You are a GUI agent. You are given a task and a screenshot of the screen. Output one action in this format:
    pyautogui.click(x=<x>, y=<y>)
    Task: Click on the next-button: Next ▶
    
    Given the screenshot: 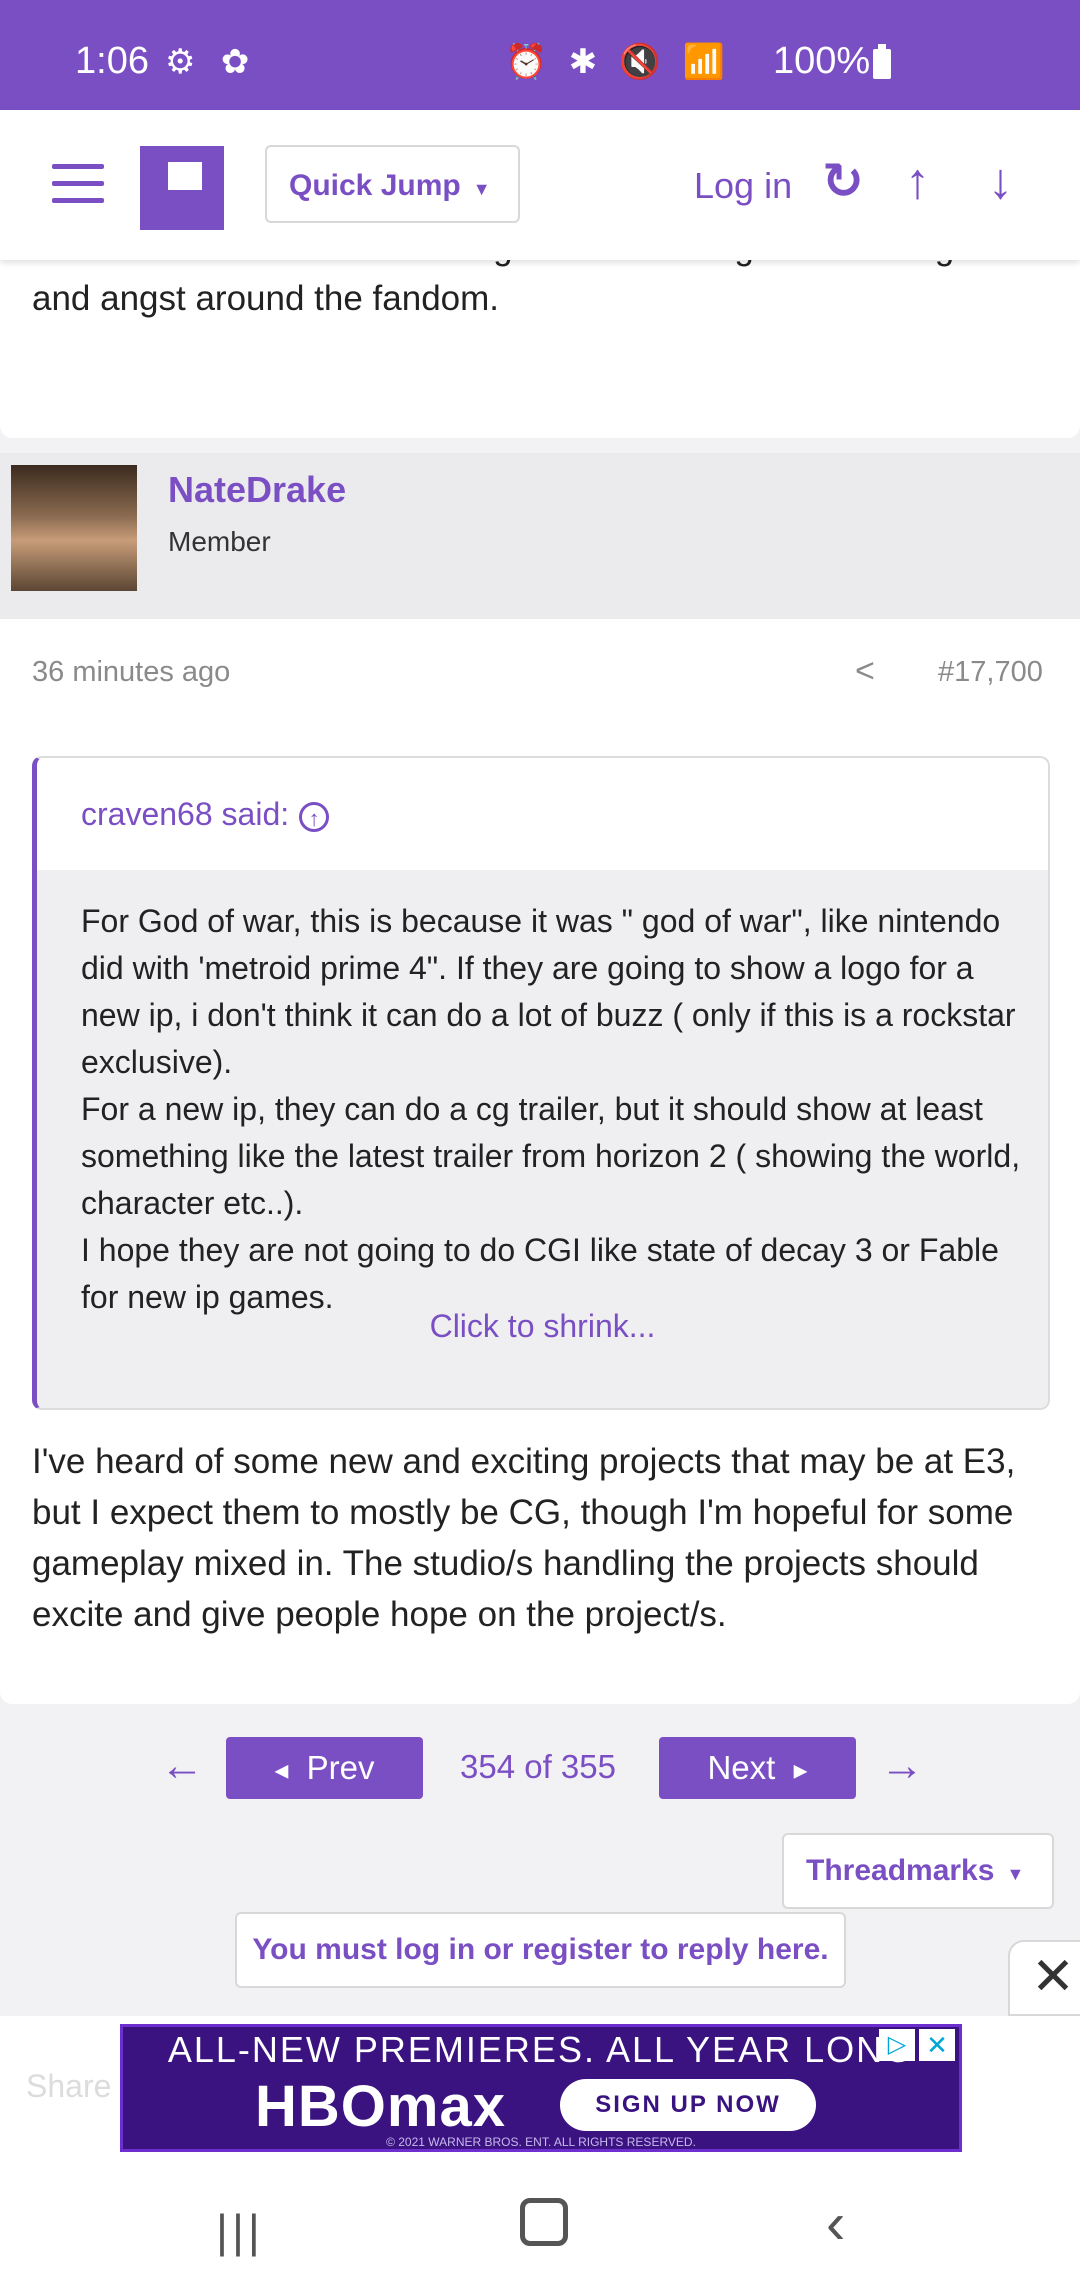 What is the action you would take?
    pyautogui.click(x=757, y=1768)
    